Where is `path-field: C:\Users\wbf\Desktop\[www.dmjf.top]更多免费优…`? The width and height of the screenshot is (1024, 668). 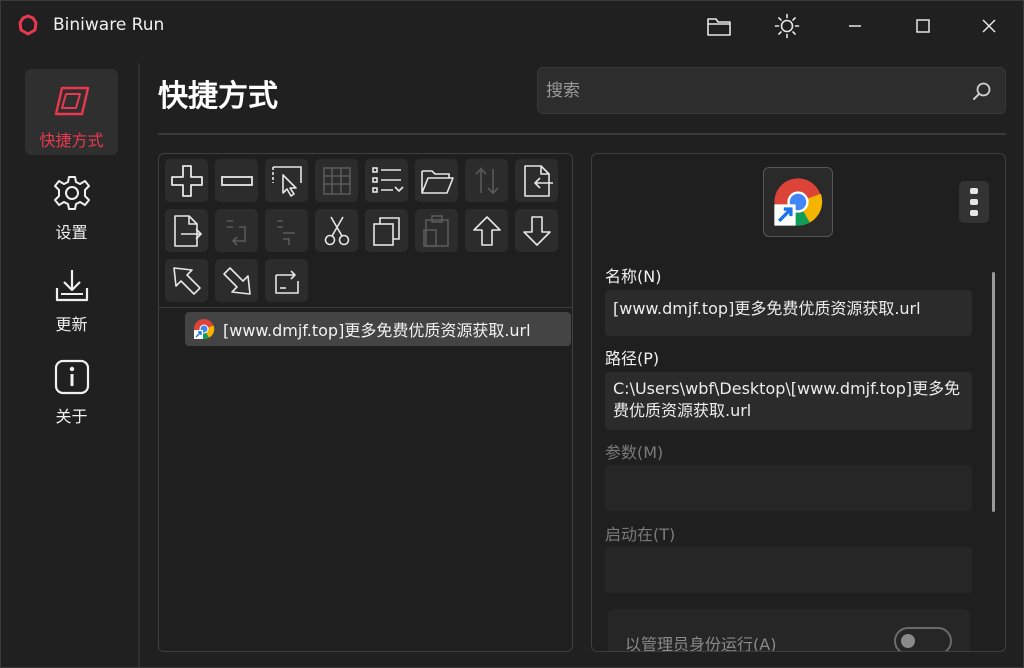 path-field: C:\Users\wbf\Desktop\[www.dmjf.top]更多免费优… is located at coordinates (788, 401).